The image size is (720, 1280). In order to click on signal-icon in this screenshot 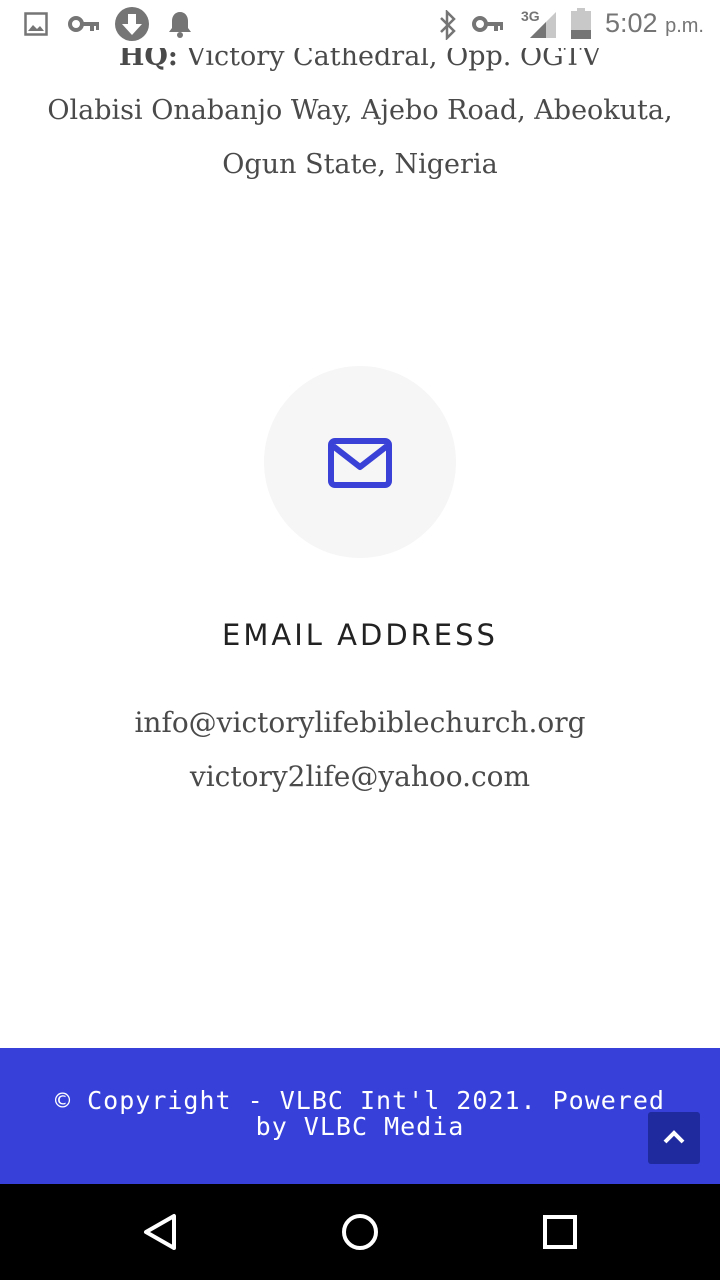, I will do `click(541, 27)`.